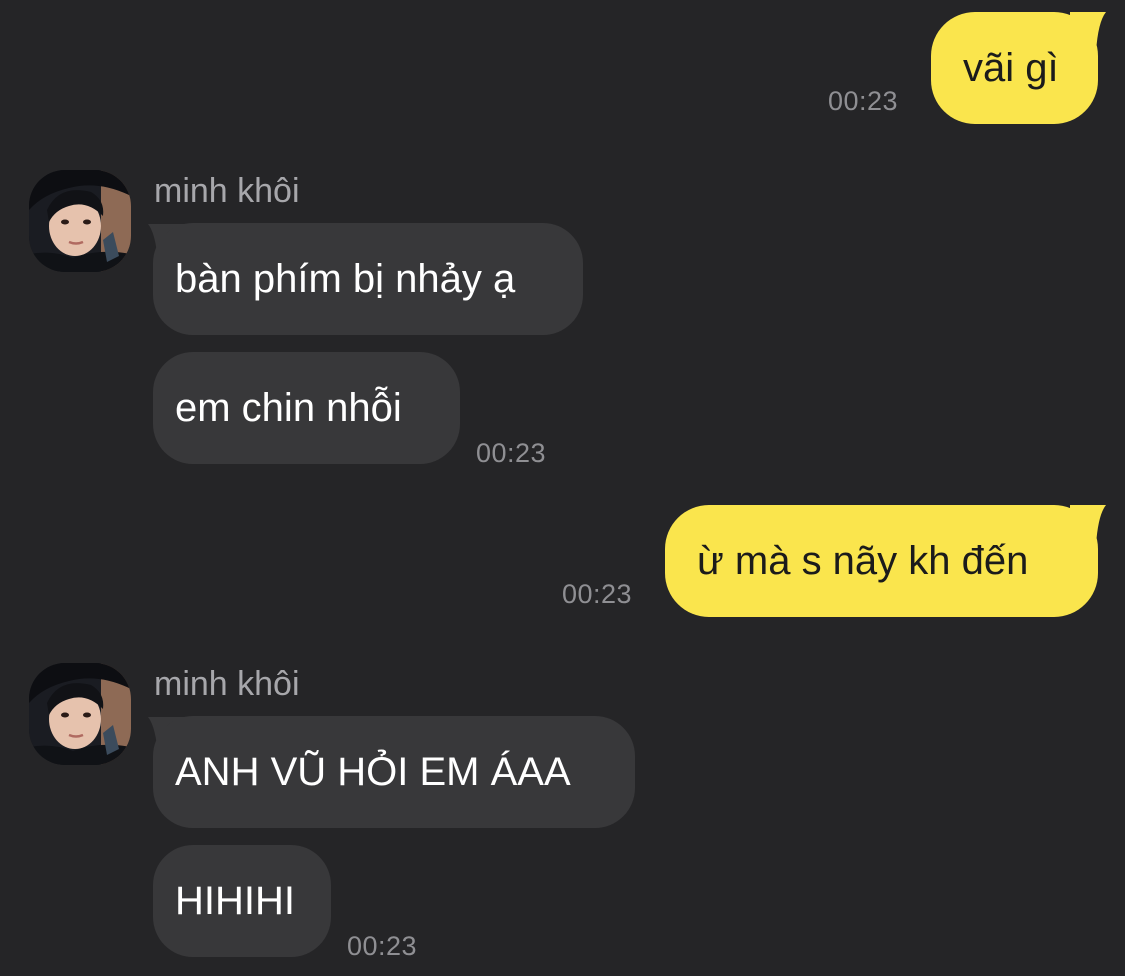 This screenshot has height=976, width=1125. Describe the element at coordinates (863, 561) in the screenshot. I see `message-text: ừ mà s nãy kh đến` at that location.